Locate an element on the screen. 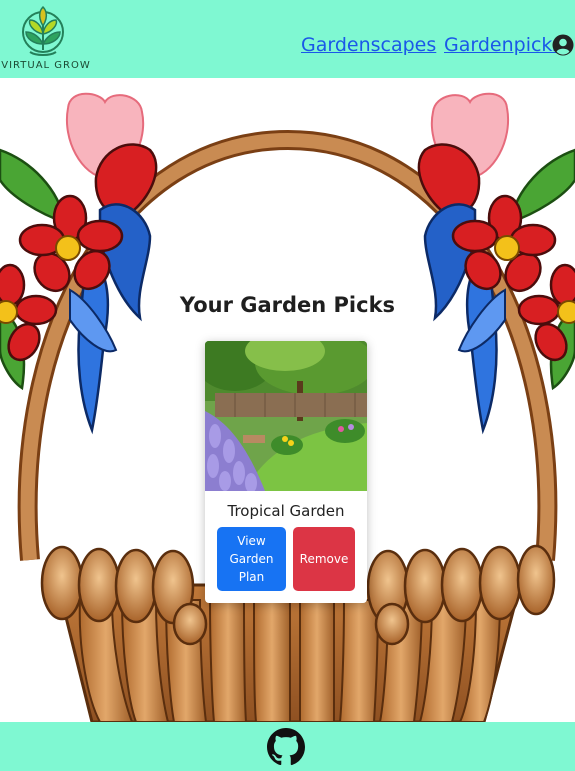  garden-card: Tropical Garden View Garden Plan Remove is located at coordinates (286, 472).